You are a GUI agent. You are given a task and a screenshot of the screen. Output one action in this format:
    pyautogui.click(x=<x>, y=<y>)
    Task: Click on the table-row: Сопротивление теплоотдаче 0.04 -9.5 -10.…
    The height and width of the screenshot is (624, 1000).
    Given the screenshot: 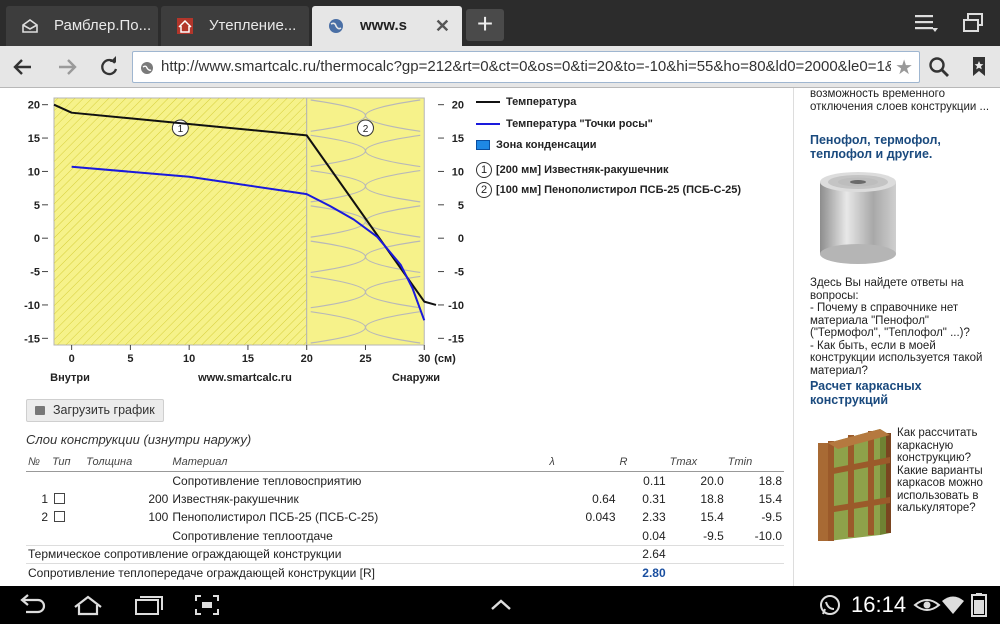 What is the action you would take?
    pyautogui.click(x=405, y=536)
    